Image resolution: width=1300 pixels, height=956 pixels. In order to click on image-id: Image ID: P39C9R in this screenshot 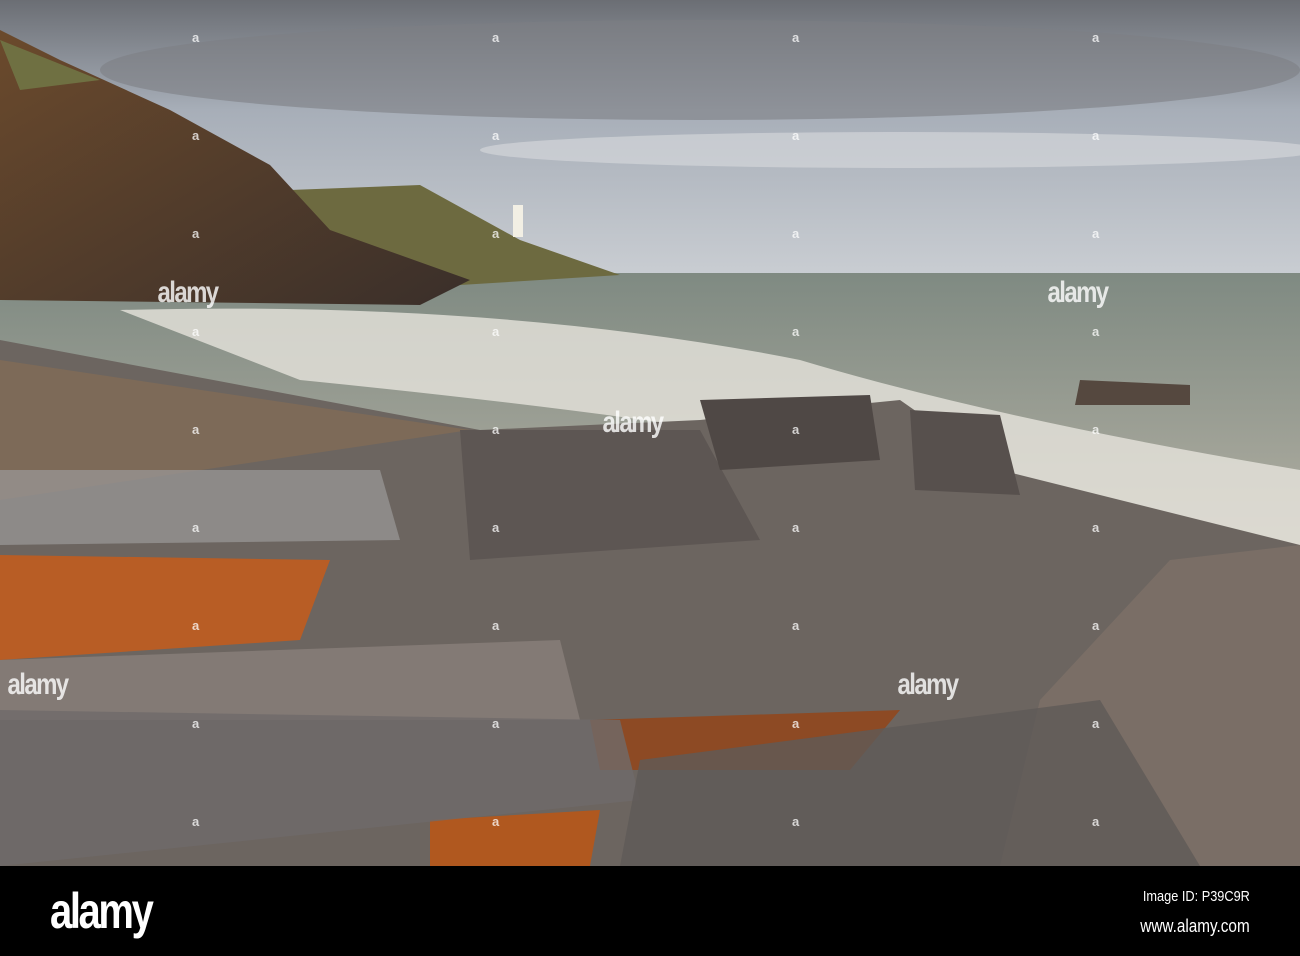, I will do `click(1196, 896)`.